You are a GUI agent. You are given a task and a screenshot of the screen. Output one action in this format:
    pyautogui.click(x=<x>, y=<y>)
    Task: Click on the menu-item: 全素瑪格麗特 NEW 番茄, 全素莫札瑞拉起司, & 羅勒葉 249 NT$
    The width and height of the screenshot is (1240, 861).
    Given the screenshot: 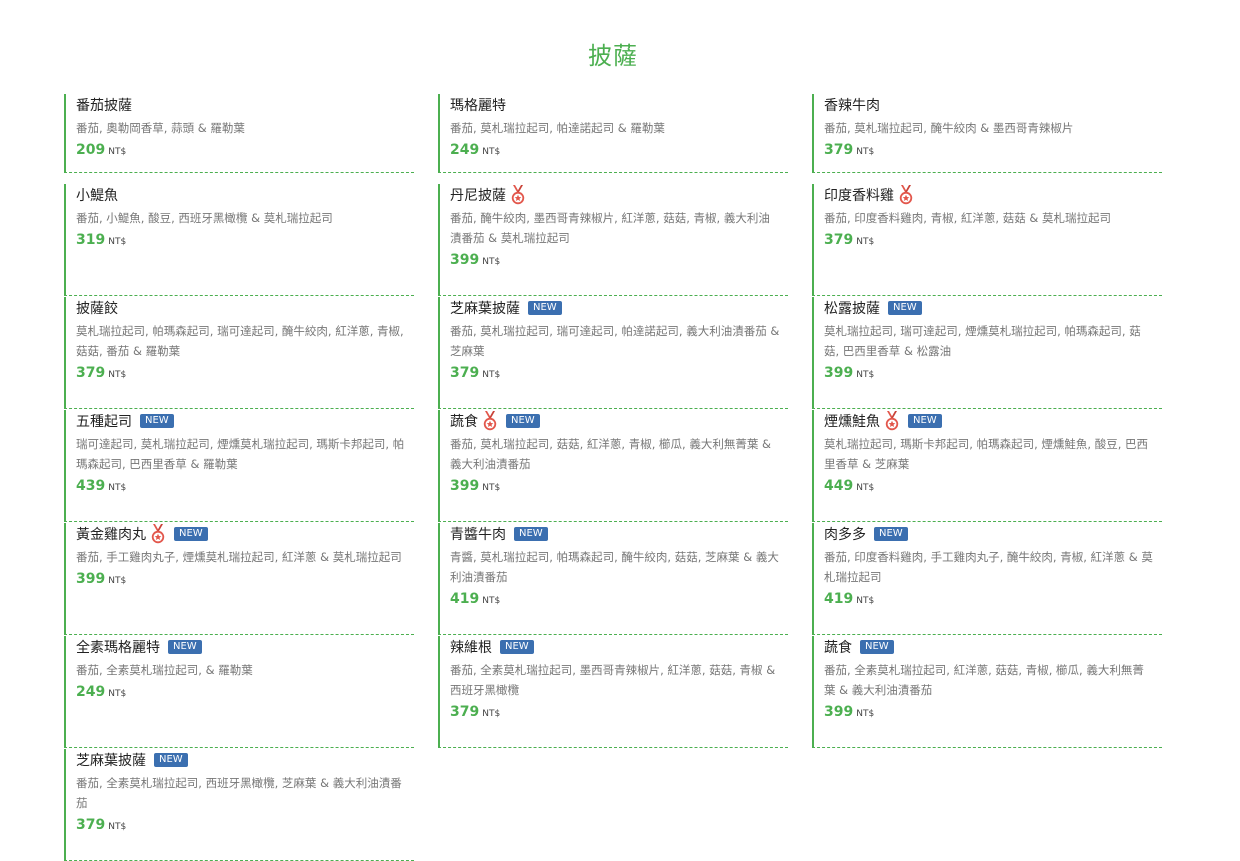 What is the action you would take?
    pyautogui.click(x=239, y=692)
    